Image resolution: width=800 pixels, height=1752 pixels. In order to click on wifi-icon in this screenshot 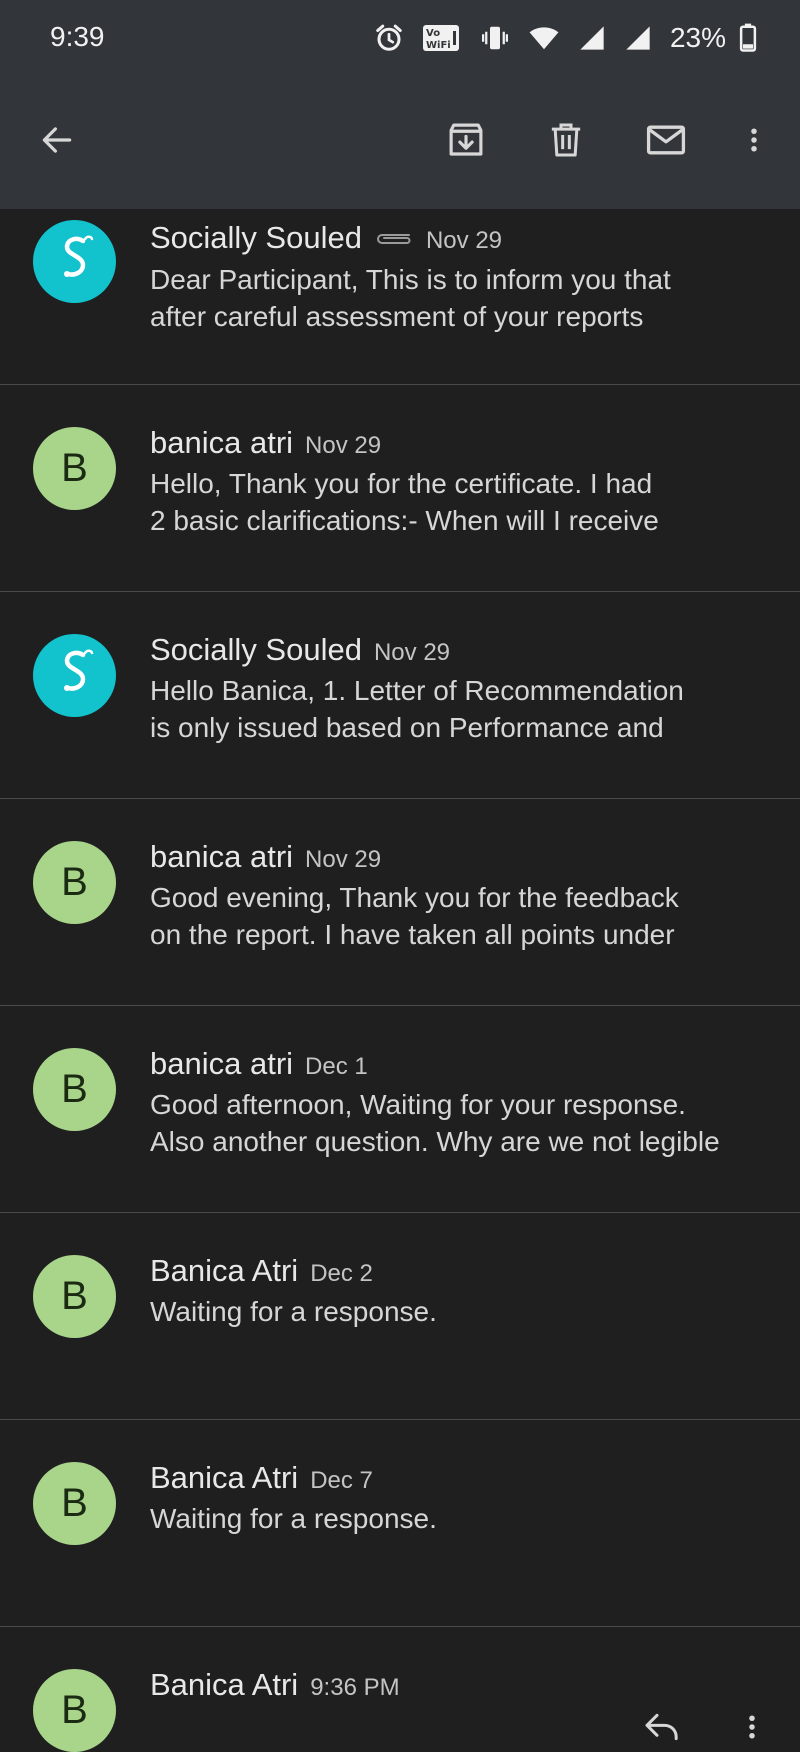, I will do `click(544, 38)`.